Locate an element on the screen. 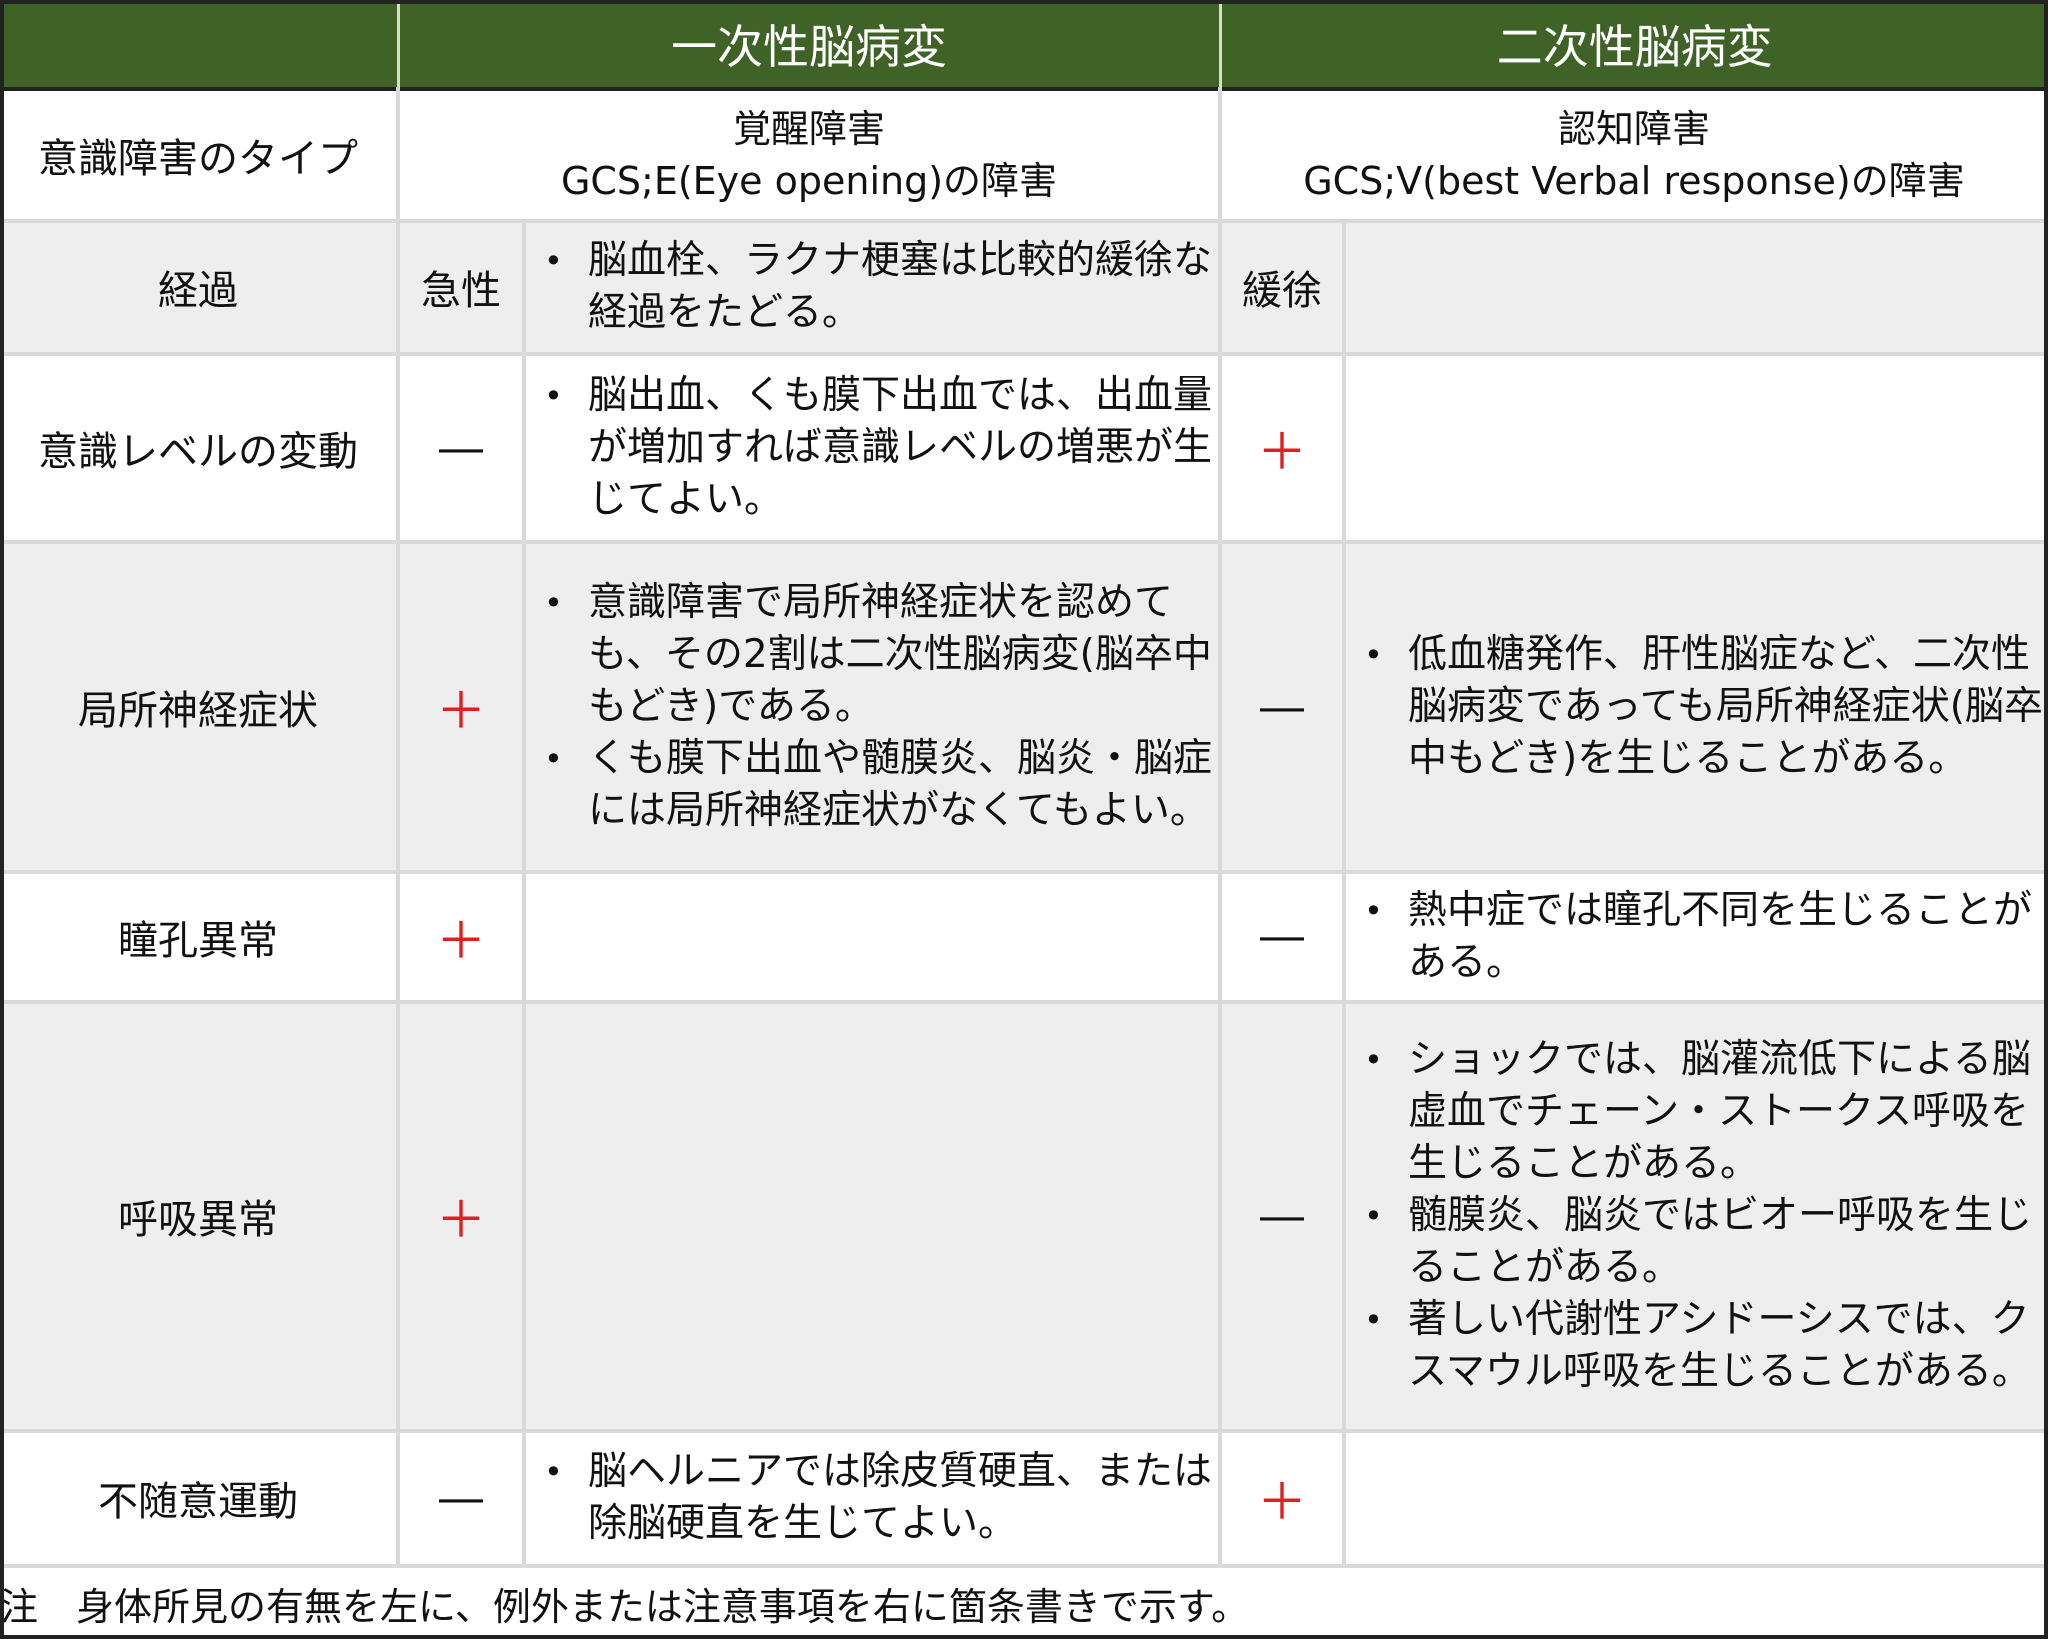 This screenshot has height=1639, width=2048. note-item: 意識障害で局所神経症状を認めても、その2割は二次性脳病変(脳卒中もどき)である。 is located at coordinates (872, 655).